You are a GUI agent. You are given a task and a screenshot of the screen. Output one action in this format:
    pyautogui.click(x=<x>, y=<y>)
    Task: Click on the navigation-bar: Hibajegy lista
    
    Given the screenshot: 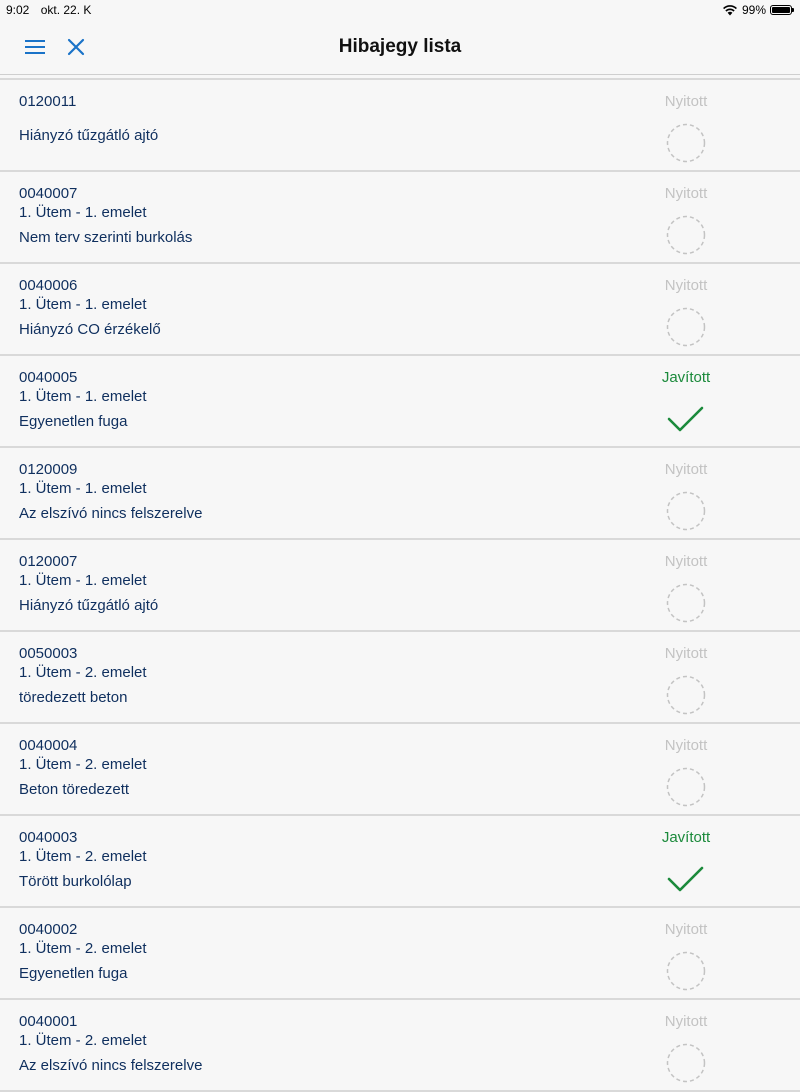 What is the action you would take?
    pyautogui.click(x=400, y=47)
    